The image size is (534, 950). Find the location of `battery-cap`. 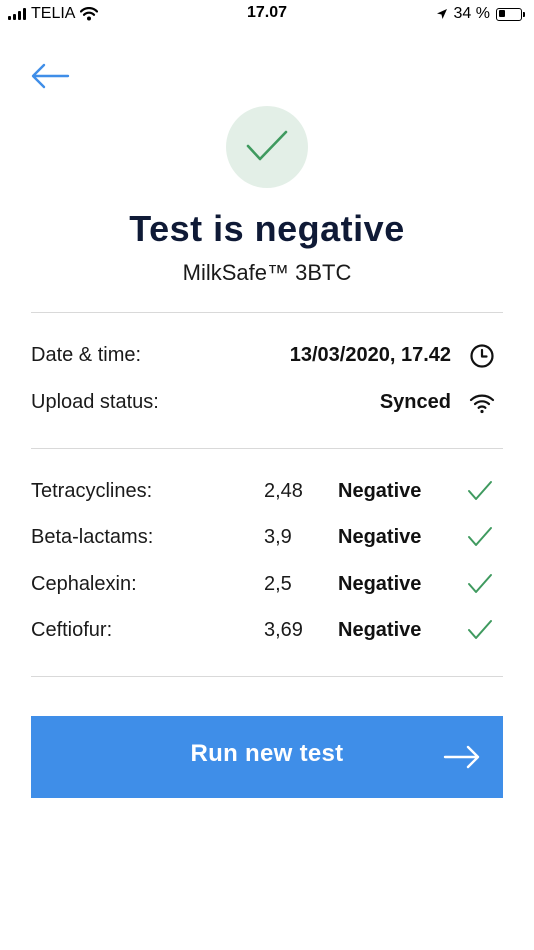

battery-cap is located at coordinates (524, 14).